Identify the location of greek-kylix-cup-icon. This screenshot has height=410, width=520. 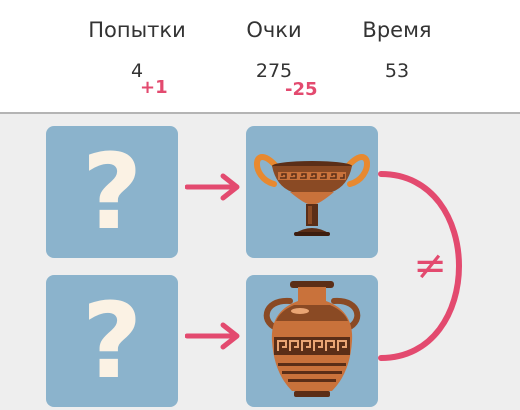
(312, 195).